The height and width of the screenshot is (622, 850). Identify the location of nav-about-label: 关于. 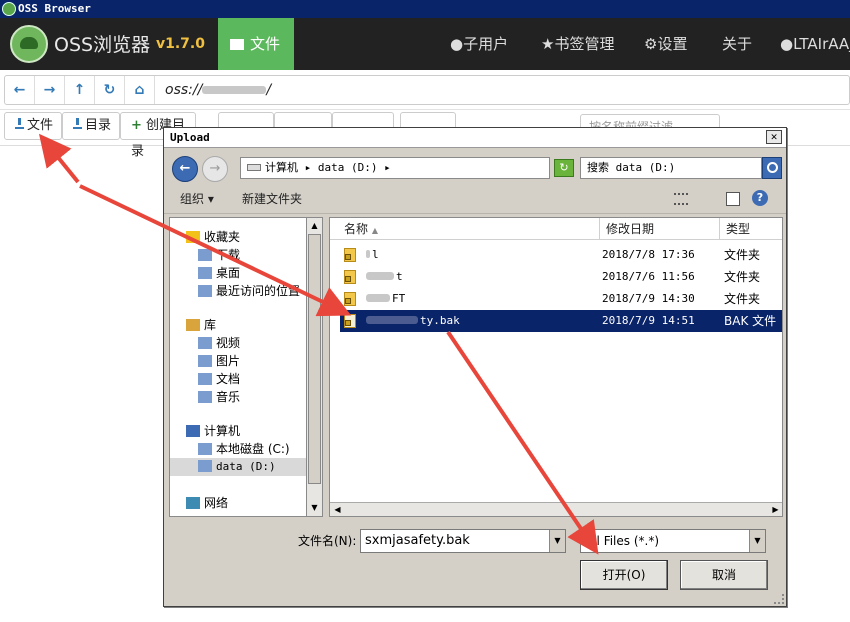
(737, 44).